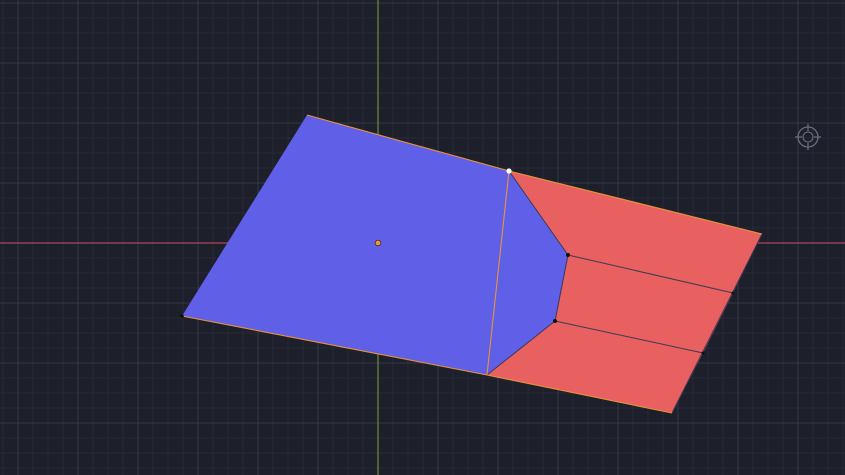 The image size is (845, 475). I want to click on active-vertex, so click(509, 171).